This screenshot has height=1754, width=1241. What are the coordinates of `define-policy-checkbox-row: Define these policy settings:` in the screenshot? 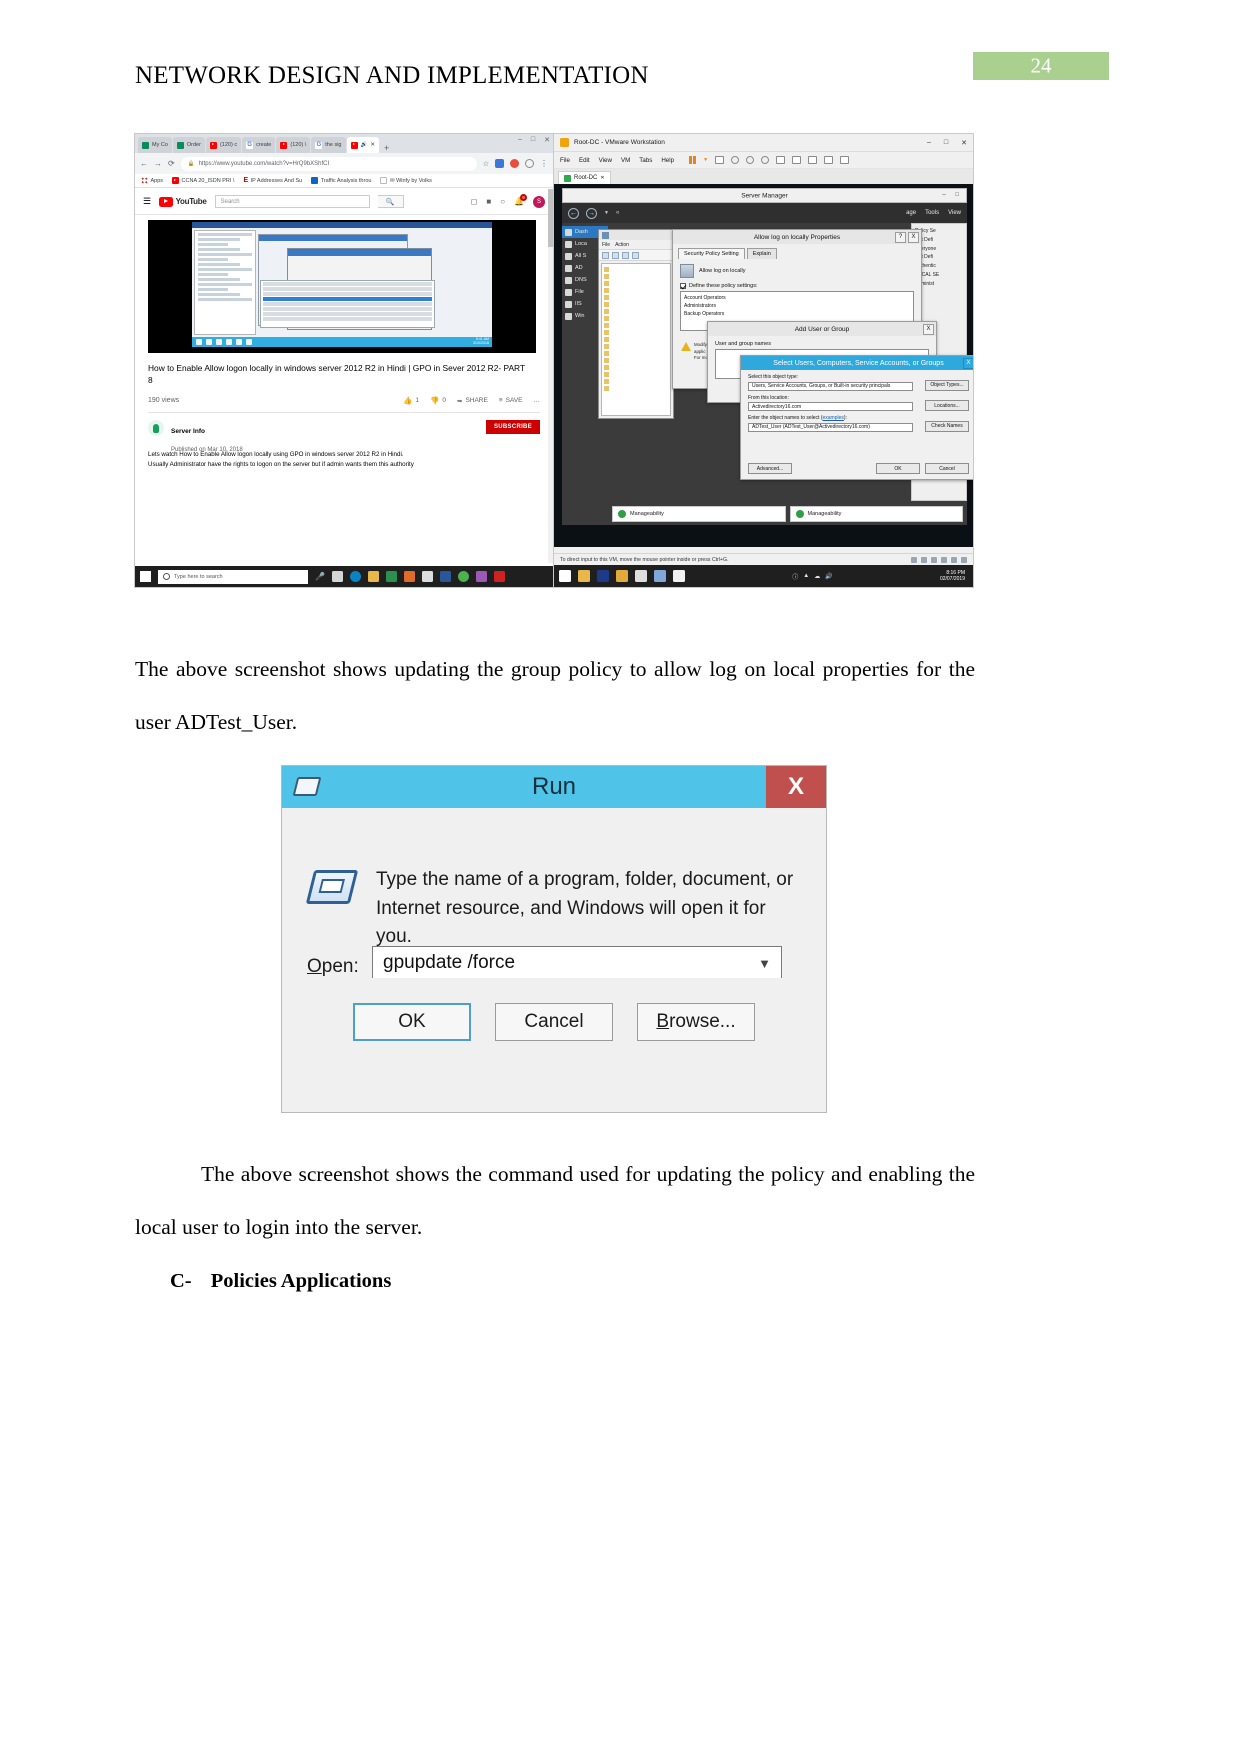 It's located at (797, 284).